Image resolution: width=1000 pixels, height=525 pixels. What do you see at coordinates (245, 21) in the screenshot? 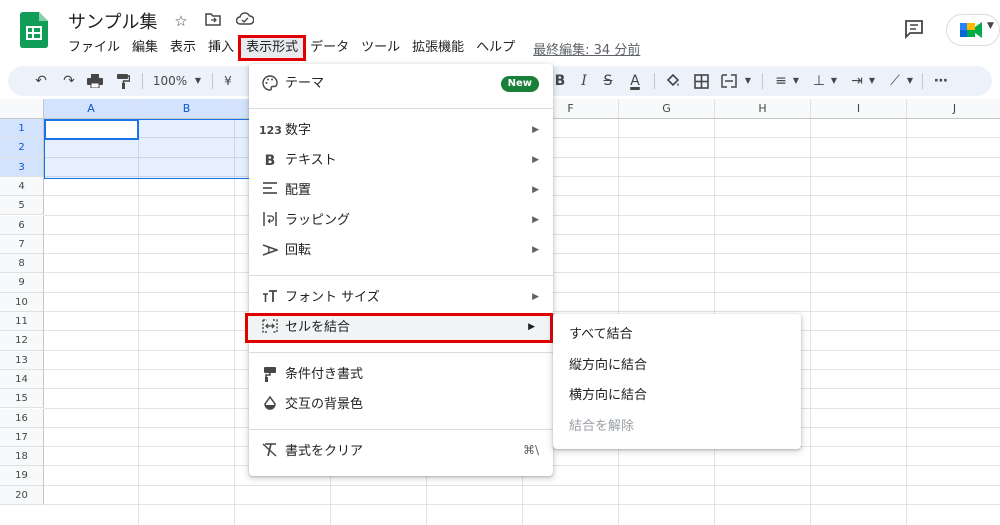
I see `cloud-saved-icon` at bounding box center [245, 21].